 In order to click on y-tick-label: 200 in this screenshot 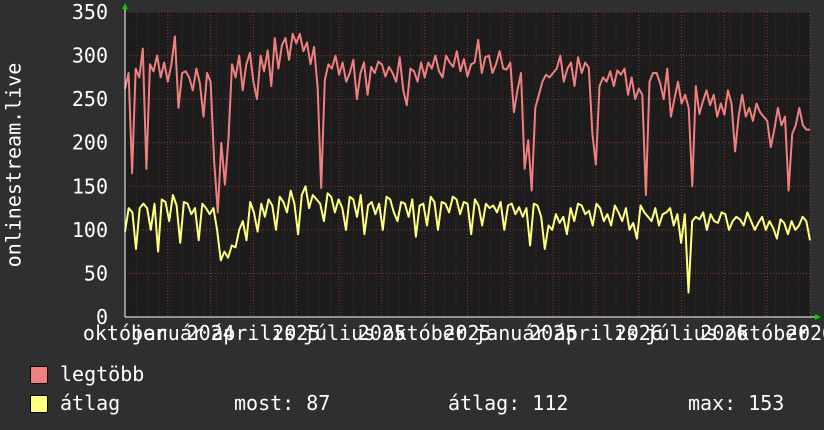, I will do `click(90, 143)`.